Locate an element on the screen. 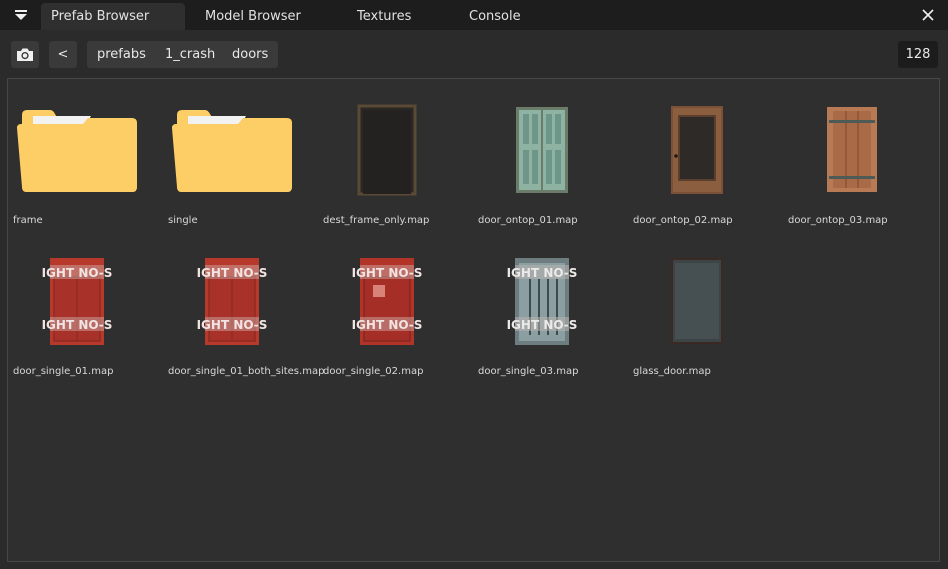  item-label: door_ontop_02.map is located at coordinates (683, 220).